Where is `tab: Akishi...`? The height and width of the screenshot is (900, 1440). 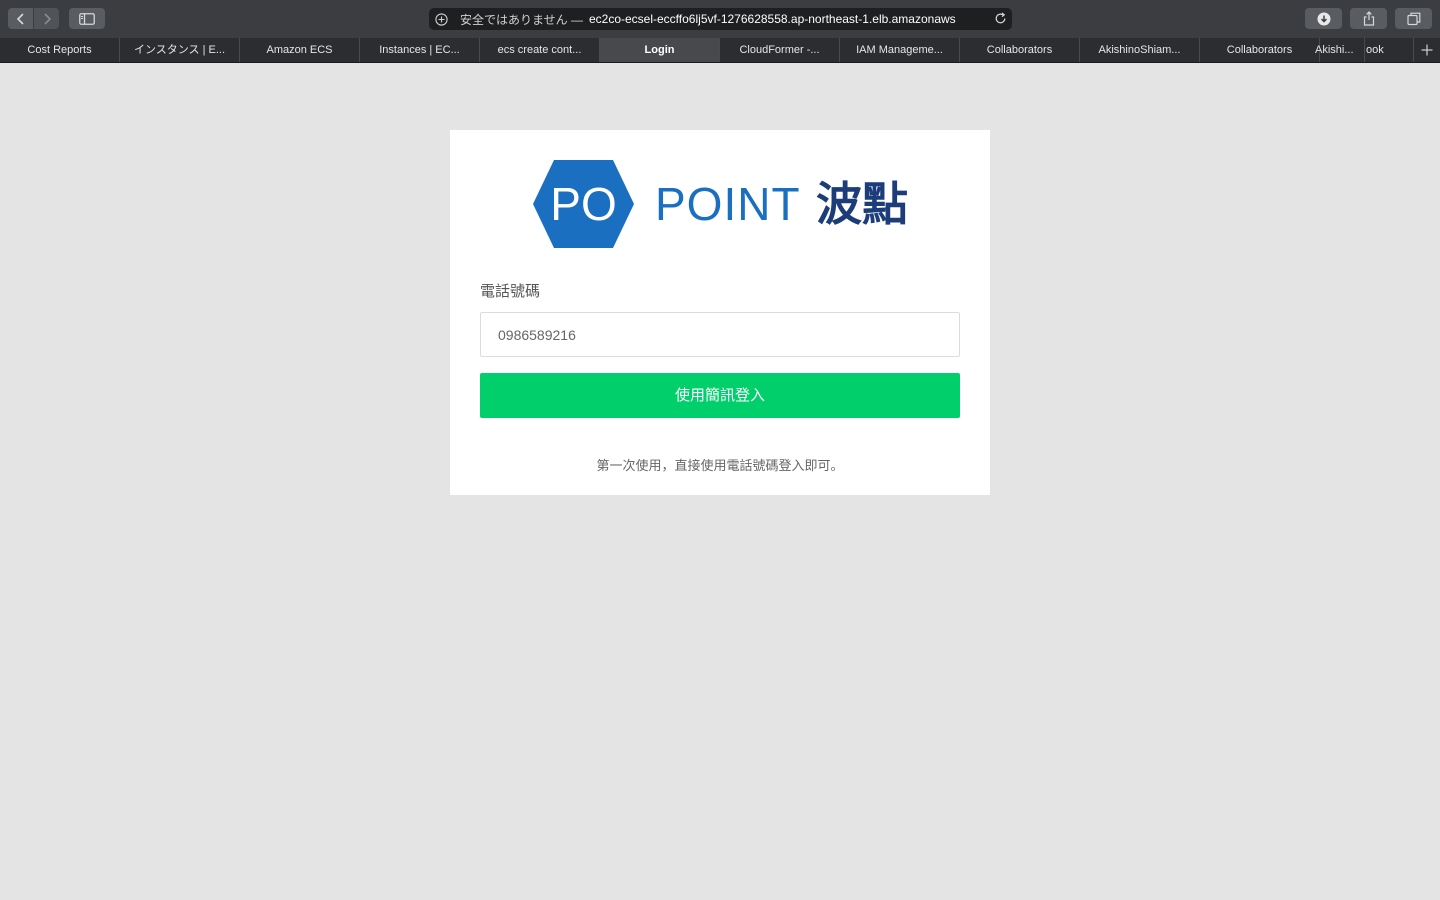
tab: Akishi... is located at coordinates (1339, 50).